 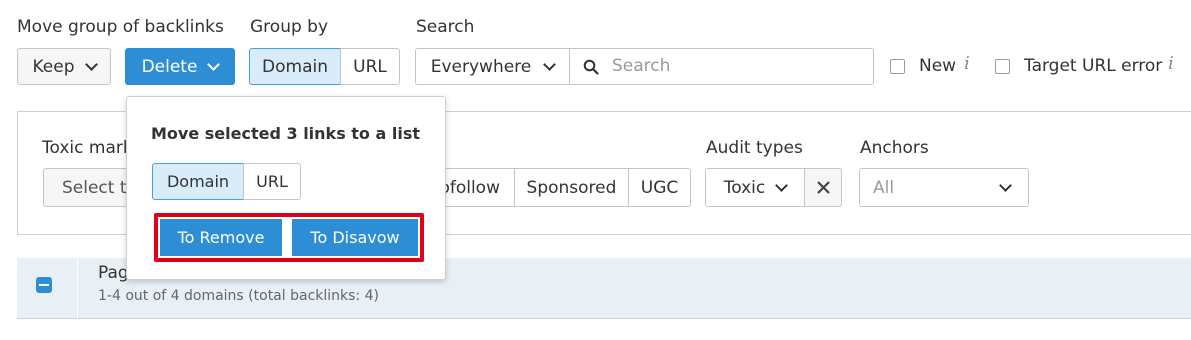 I want to click on popup-title: Move selected 3 links to a list, so click(x=285, y=133).